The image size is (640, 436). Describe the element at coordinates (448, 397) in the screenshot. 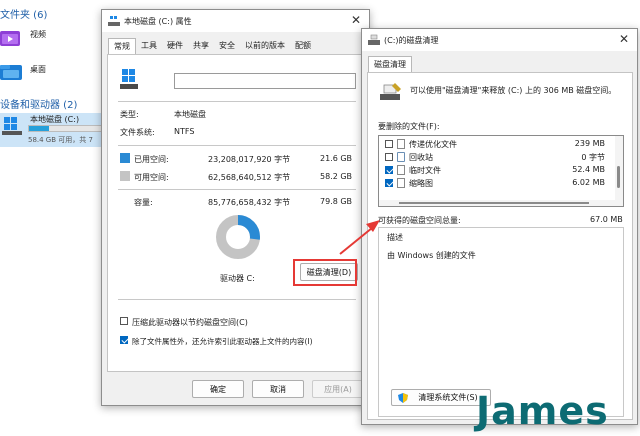

I see `clean-system-files-label: 清理系统文件(S)` at that location.